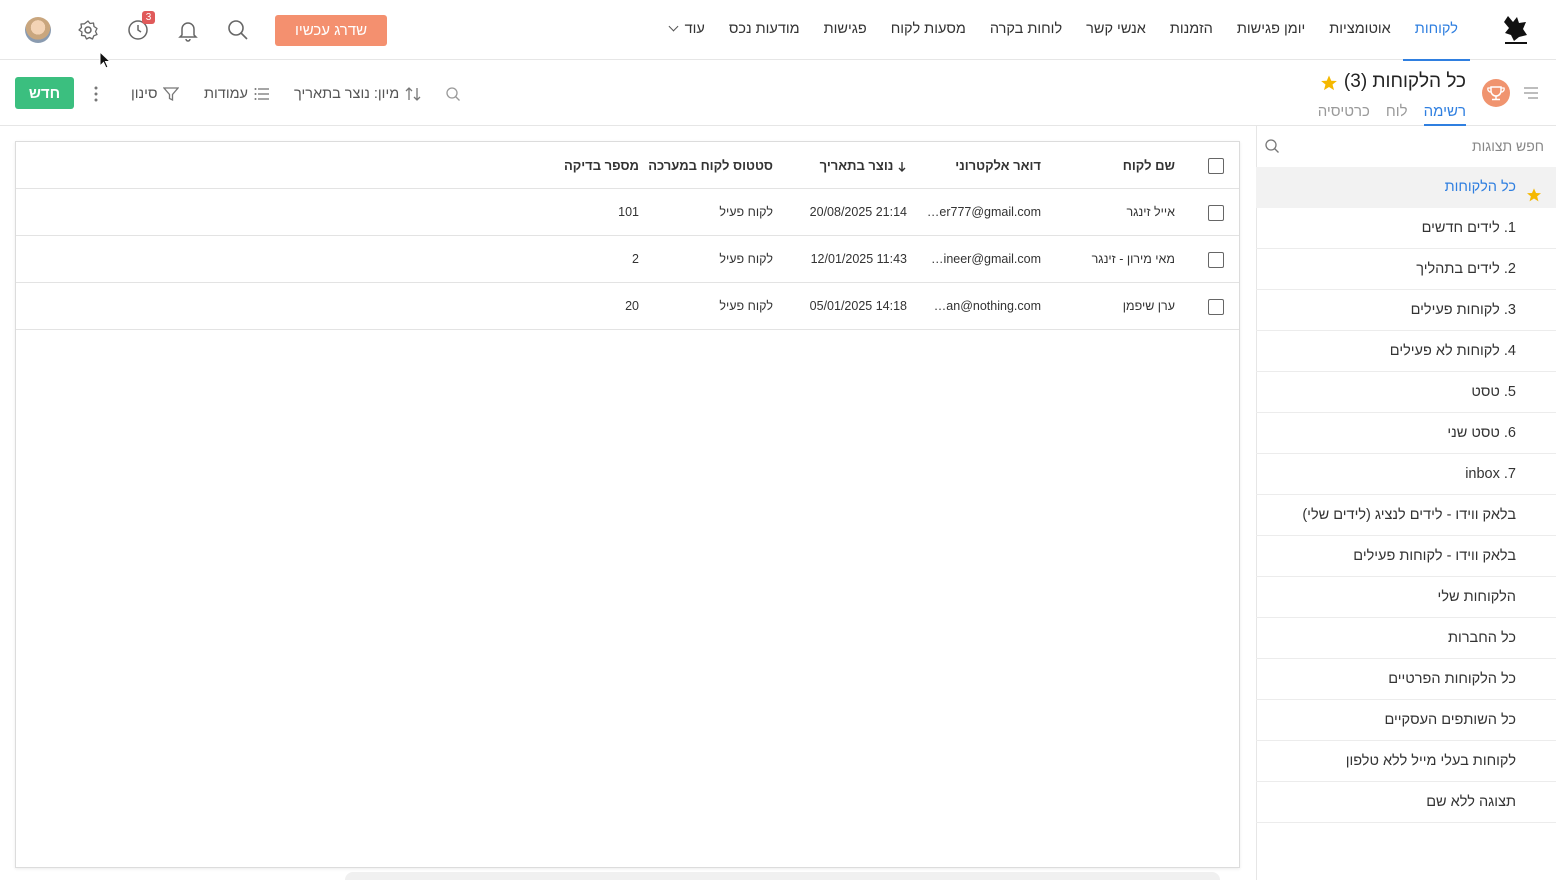 The width and height of the screenshot is (1556, 880). I want to click on cell-name: ערן שיפמן, so click(1115, 306).